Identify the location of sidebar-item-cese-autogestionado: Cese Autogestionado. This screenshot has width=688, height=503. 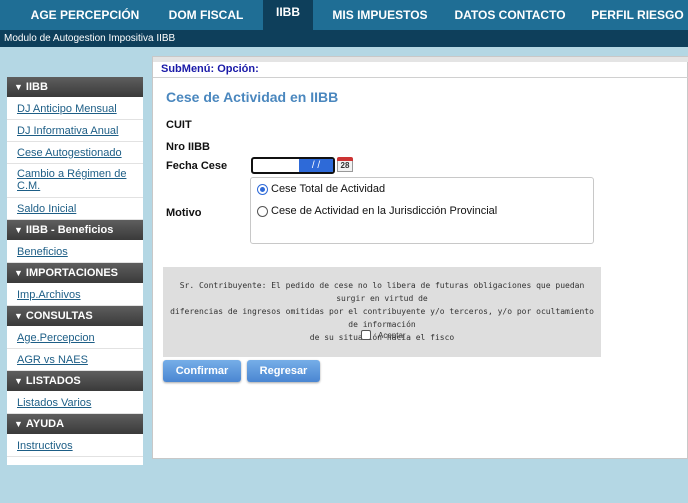
(75, 153).